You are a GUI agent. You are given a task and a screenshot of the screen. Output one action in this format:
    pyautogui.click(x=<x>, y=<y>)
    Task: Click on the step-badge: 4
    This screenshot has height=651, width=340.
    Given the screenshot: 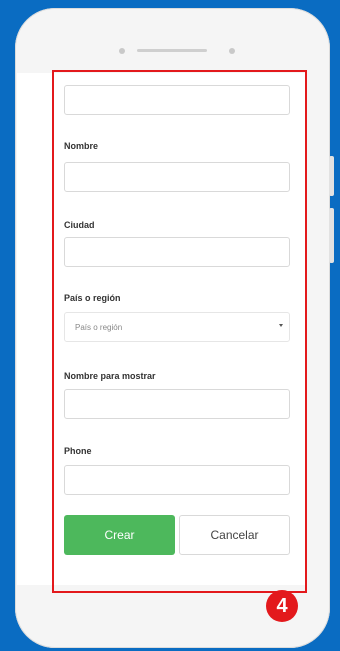 What is the action you would take?
    pyautogui.click(x=282, y=606)
    